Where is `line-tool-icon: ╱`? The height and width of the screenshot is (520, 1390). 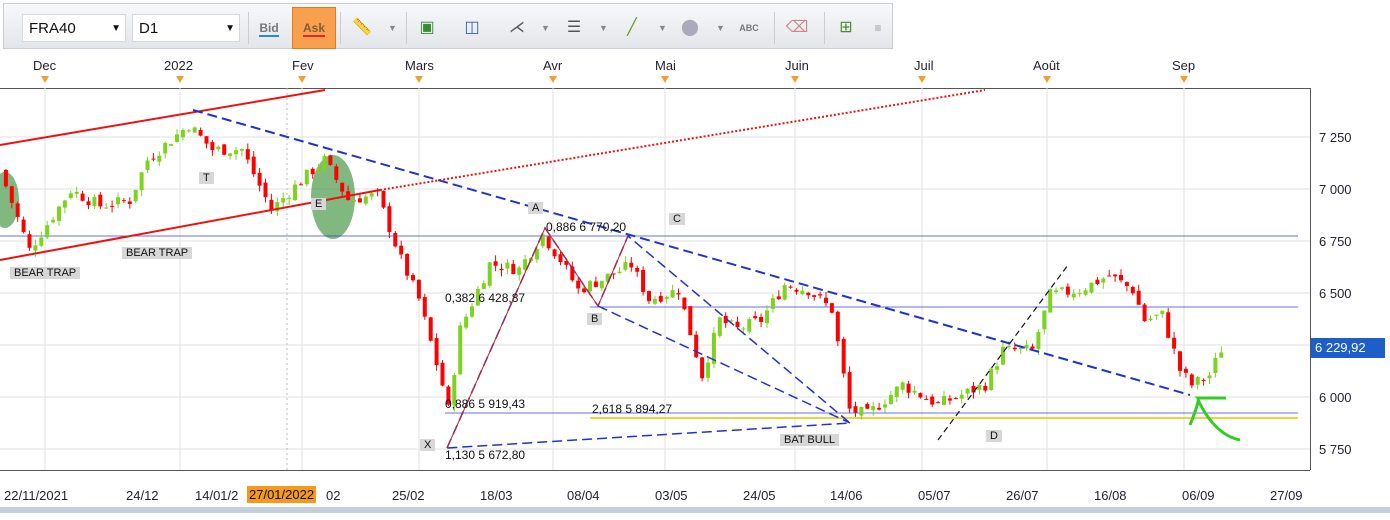
line-tool-icon: ╱ is located at coordinates (632, 28).